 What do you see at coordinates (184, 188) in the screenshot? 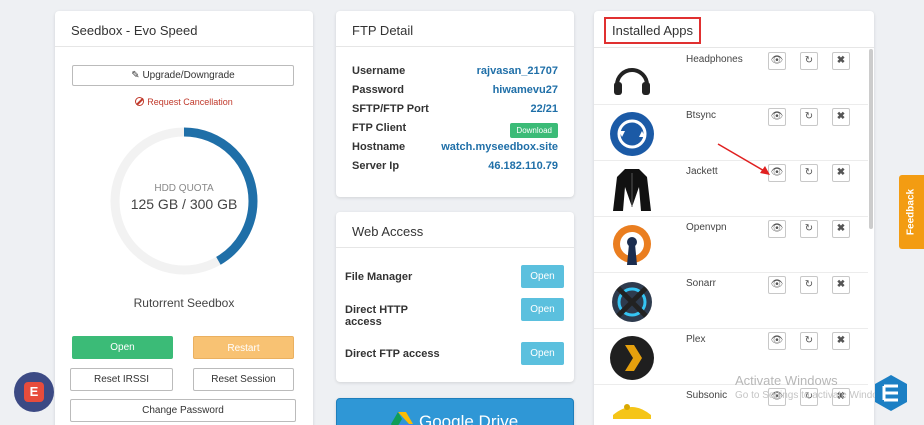
I see `hdd-quota-label: HDD QUOTA` at bounding box center [184, 188].